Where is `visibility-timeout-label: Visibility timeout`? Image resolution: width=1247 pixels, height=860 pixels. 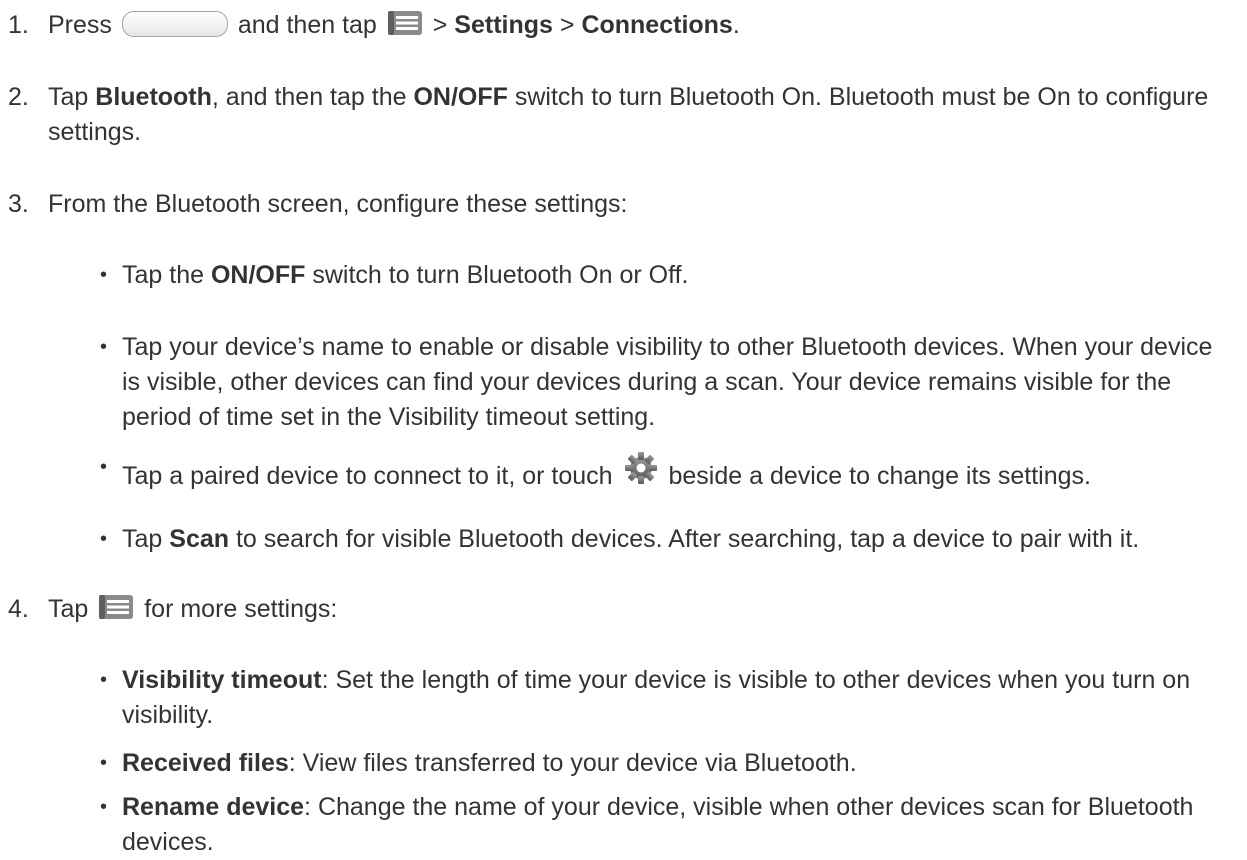
visibility-timeout-label: Visibility timeout is located at coordinates (222, 680).